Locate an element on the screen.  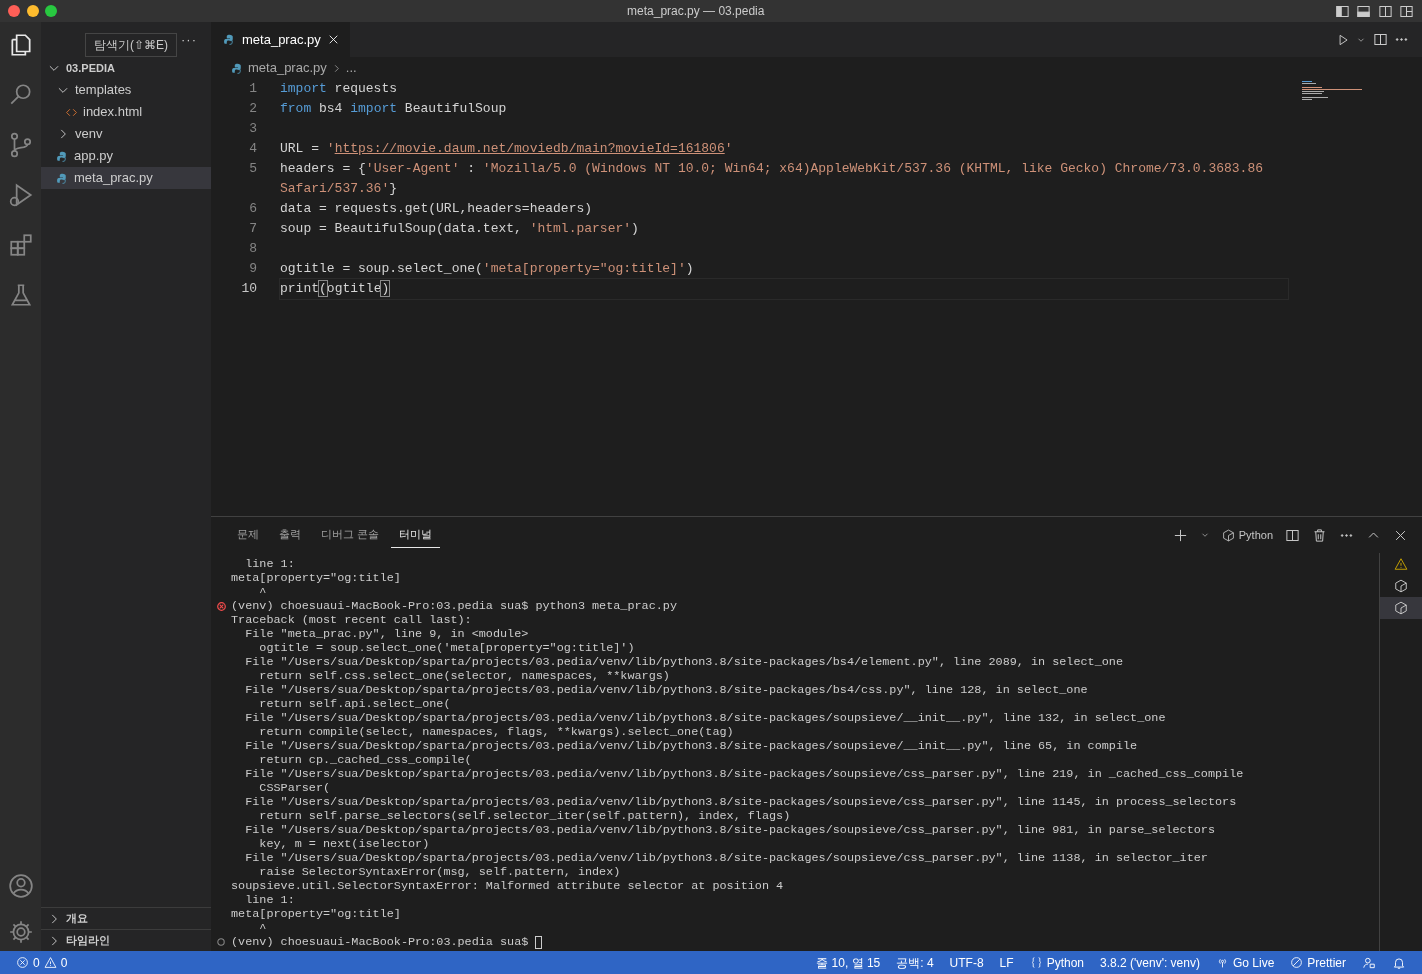
terminal-output: File "/Users/sua/Desktop/sparta/projects/03.pedia/venv/lib/python3.8/site-packages/soupsieve/css_parser.py", line 1145, in process_selectors is located at coordinates (740, 802).